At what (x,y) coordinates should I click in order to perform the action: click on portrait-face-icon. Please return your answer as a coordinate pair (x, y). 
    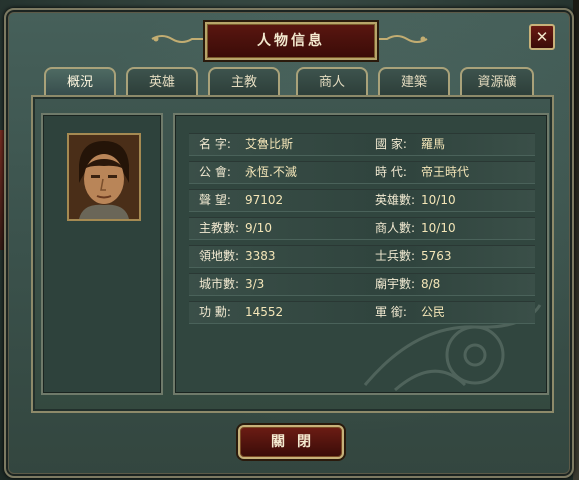
    Looking at the image, I should click on (104, 177).